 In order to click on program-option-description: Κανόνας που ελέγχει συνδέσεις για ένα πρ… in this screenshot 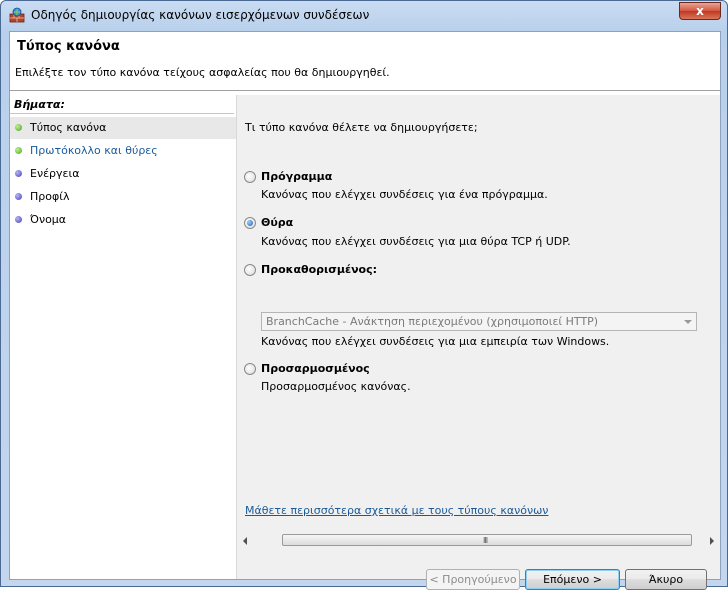, I will do `click(404, 194)`.